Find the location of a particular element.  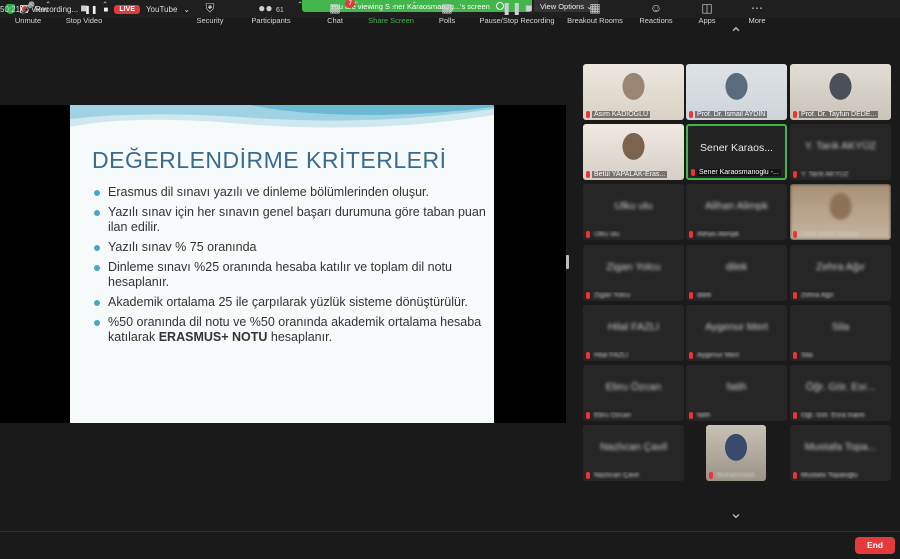

stop-video-button: ■ Stop Video is located at coordinates (84, 14).